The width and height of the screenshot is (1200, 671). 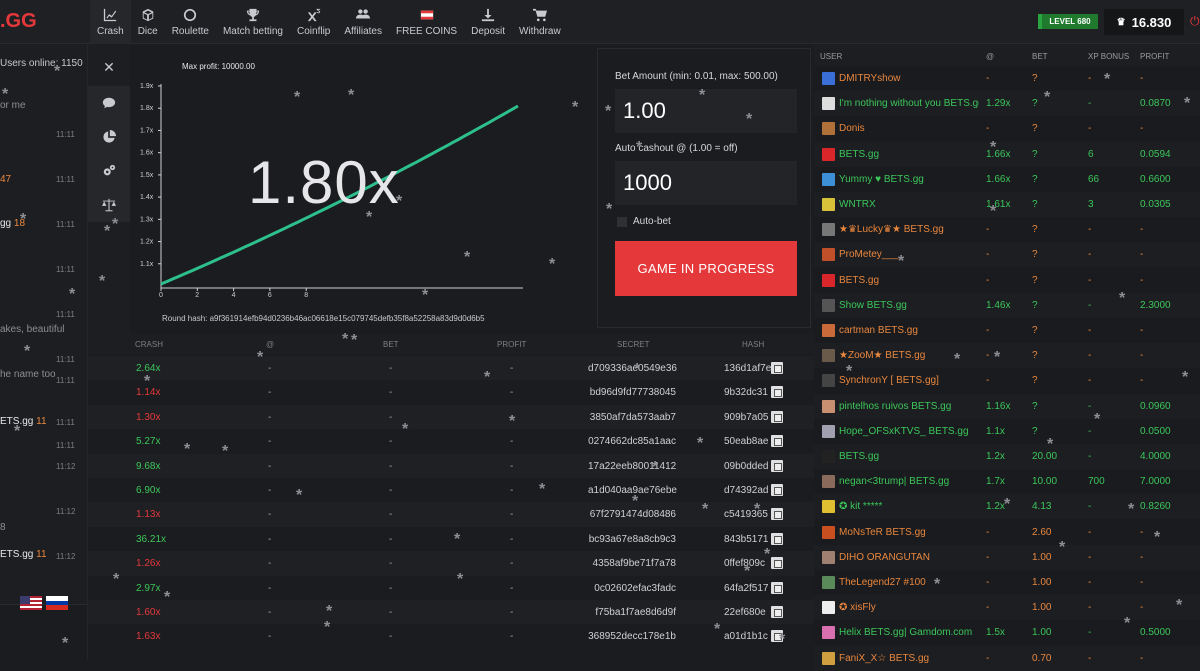 I want to click on player-name: WNTRX, so click(x=909, y=204).